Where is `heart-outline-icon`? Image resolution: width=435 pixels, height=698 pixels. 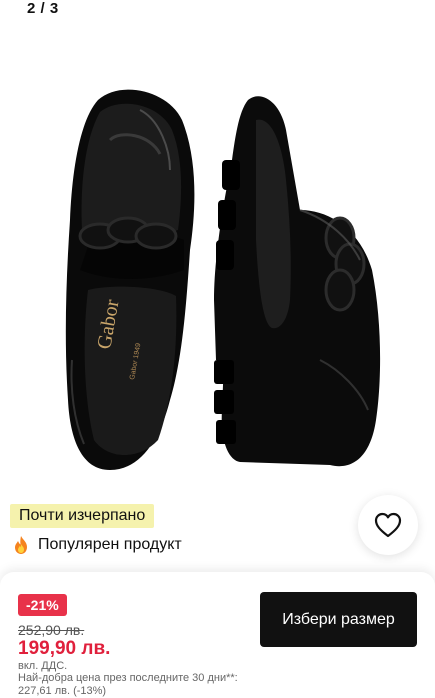 heart-outline-icon is located at coordinates (388, 525).